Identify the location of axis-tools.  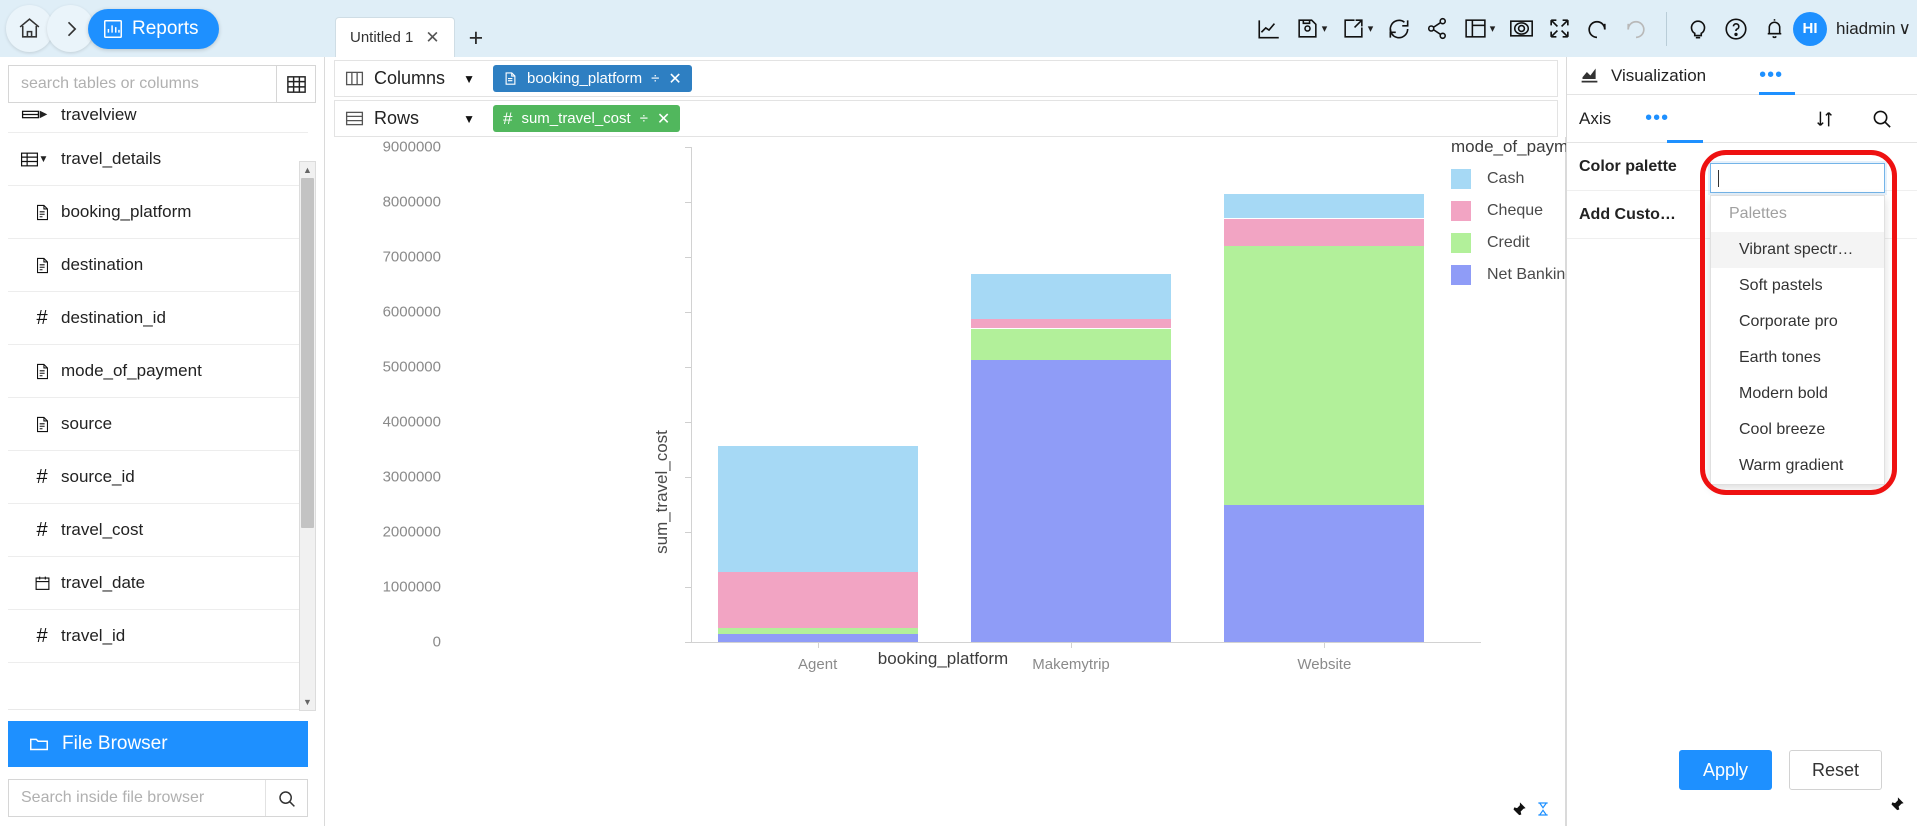
(1865, 118).